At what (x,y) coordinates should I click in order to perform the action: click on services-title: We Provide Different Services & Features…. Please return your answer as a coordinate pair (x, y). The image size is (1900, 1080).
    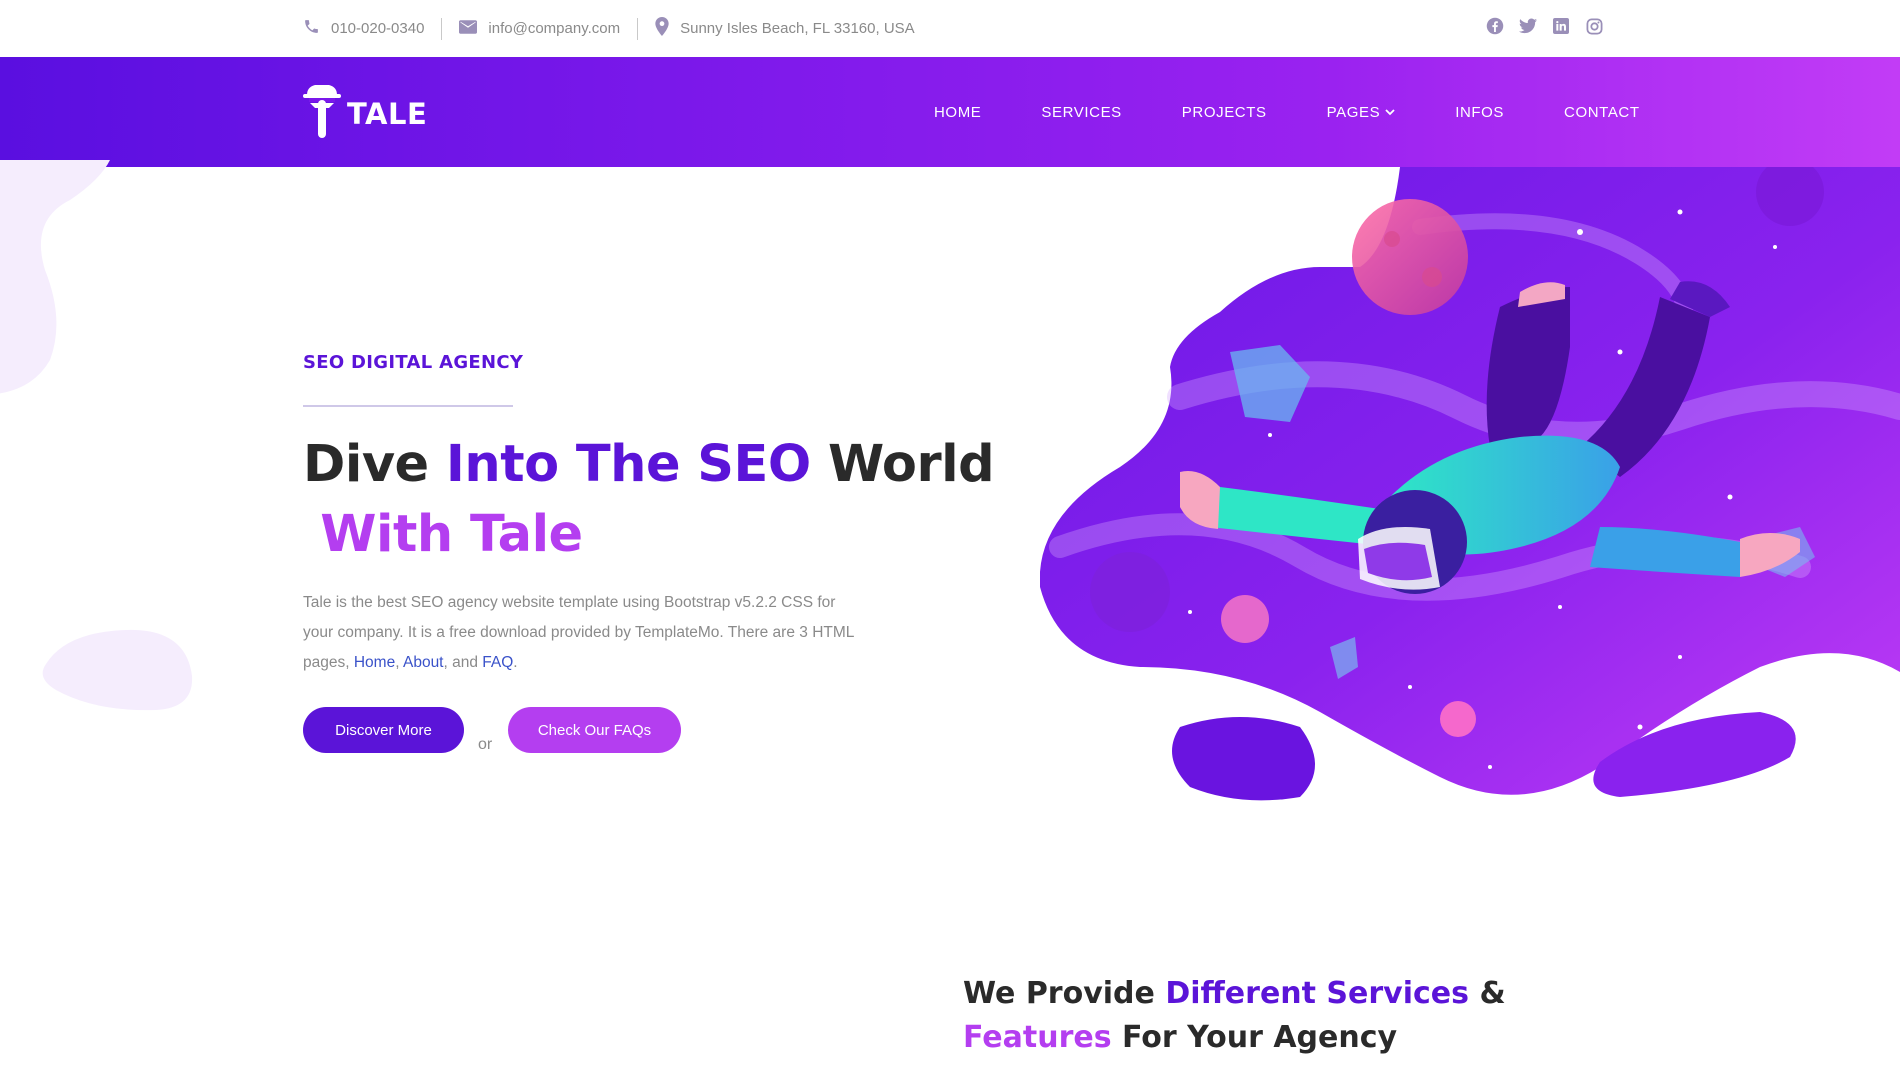
    Looking at the image, I should click on (1243, 1016).